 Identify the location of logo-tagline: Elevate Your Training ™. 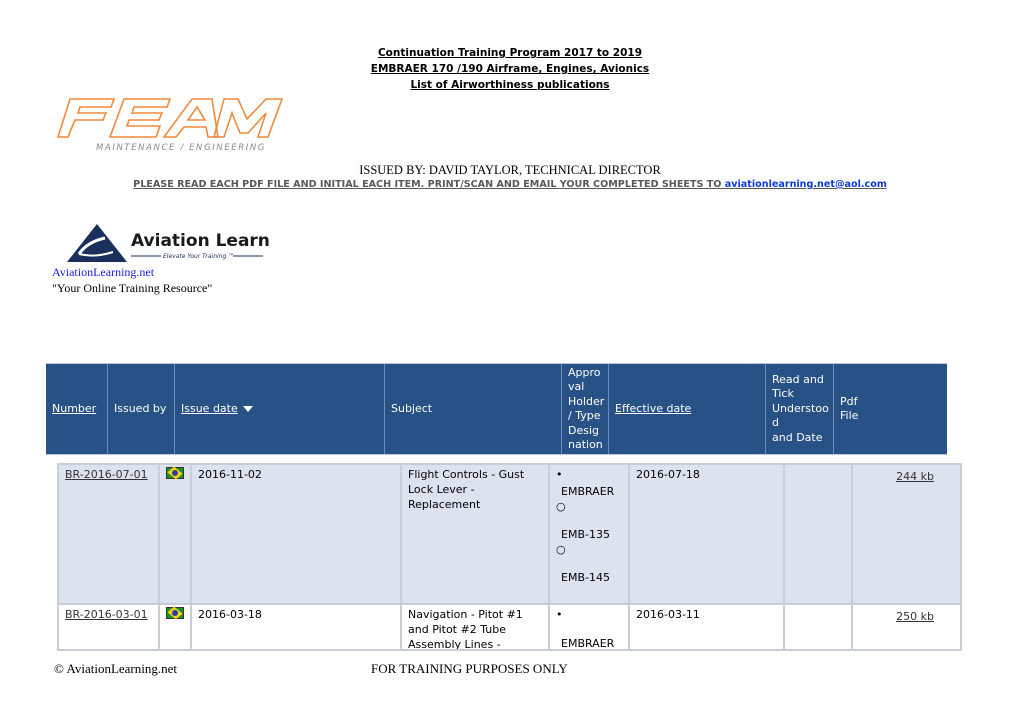
(198, 256).